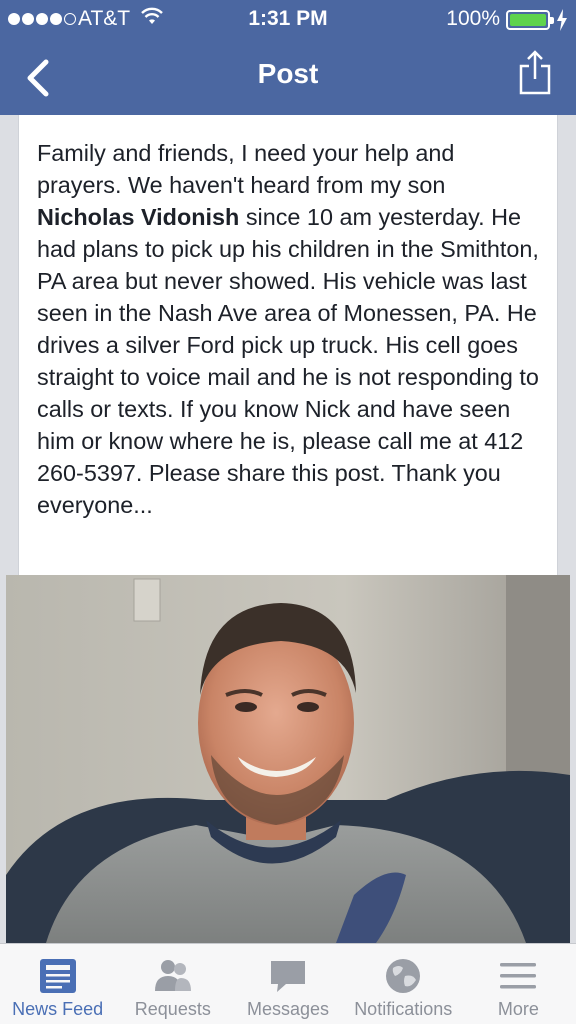 The width and height of the screenshot is (576, 1024). I want to click on nav-bar: Post, so click(288, 77).